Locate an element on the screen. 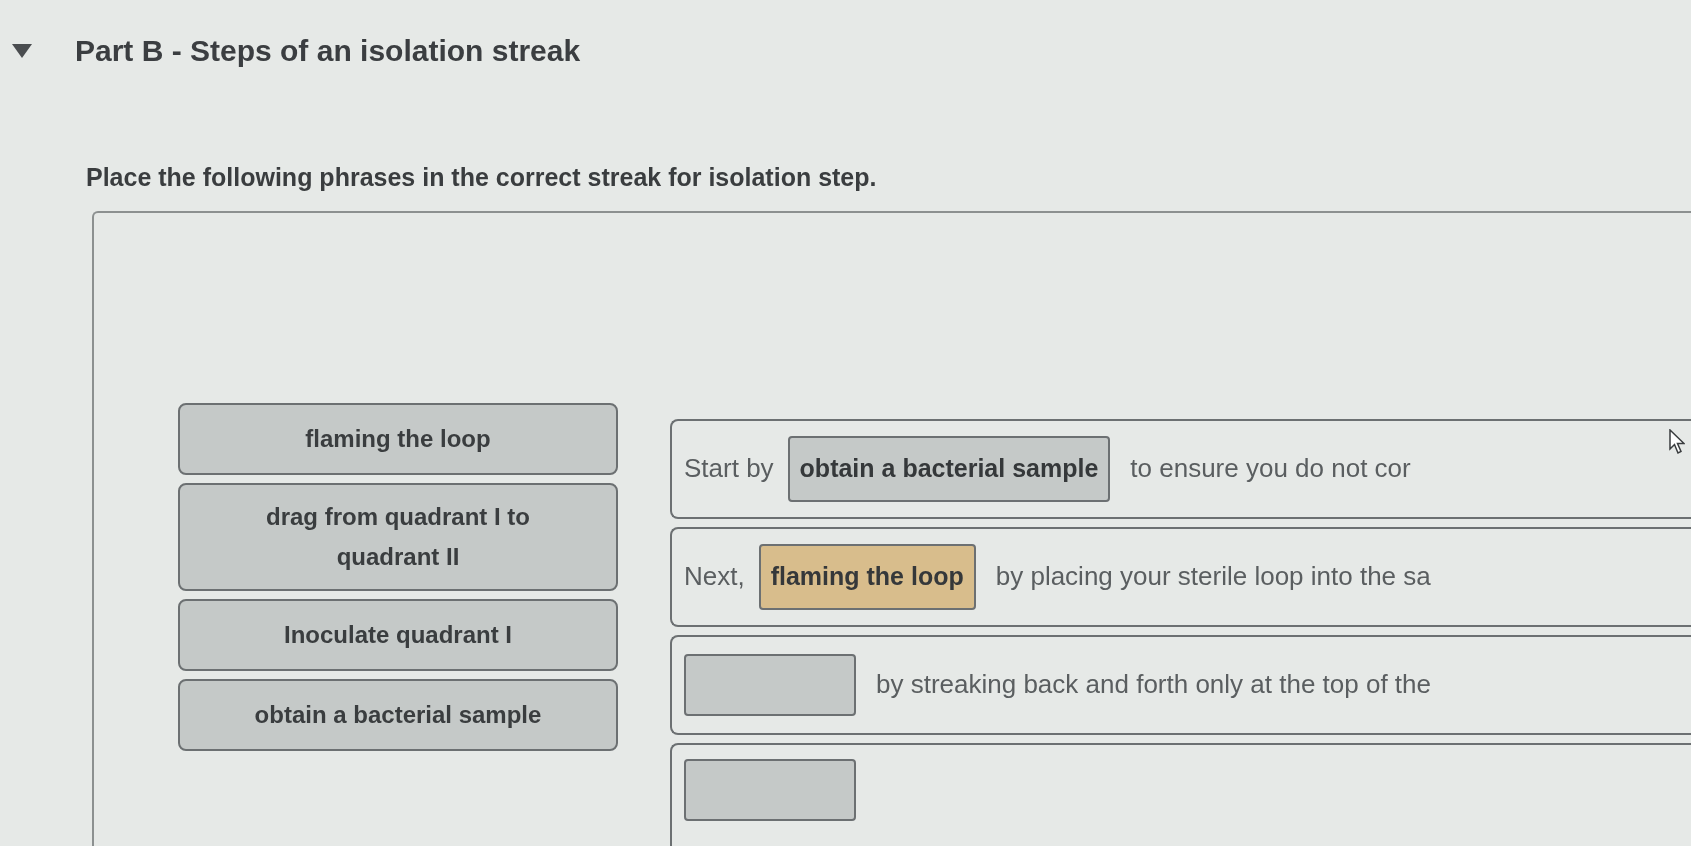 This screenshot has width=1691, height=846. step-text: by placing your sterile loop into the sa is located at coordinates (1213, 577).